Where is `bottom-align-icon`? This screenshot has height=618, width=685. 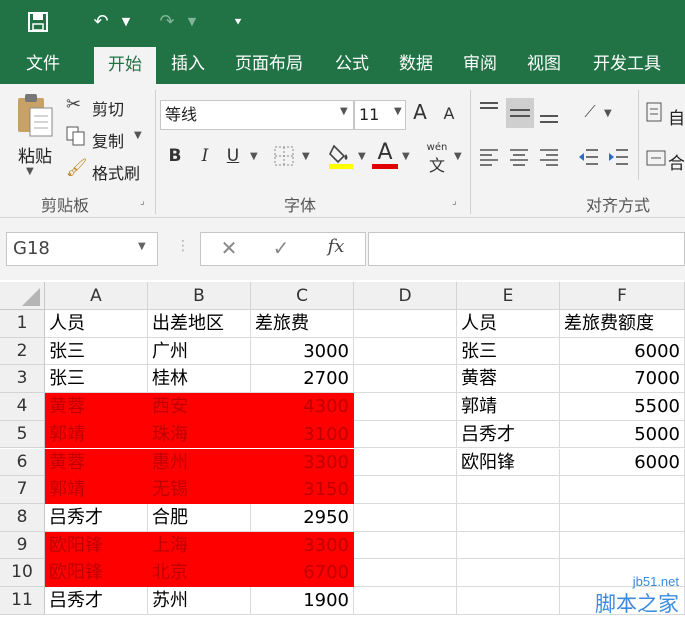
bottom-align-icon is located at coordinates (550, 115).